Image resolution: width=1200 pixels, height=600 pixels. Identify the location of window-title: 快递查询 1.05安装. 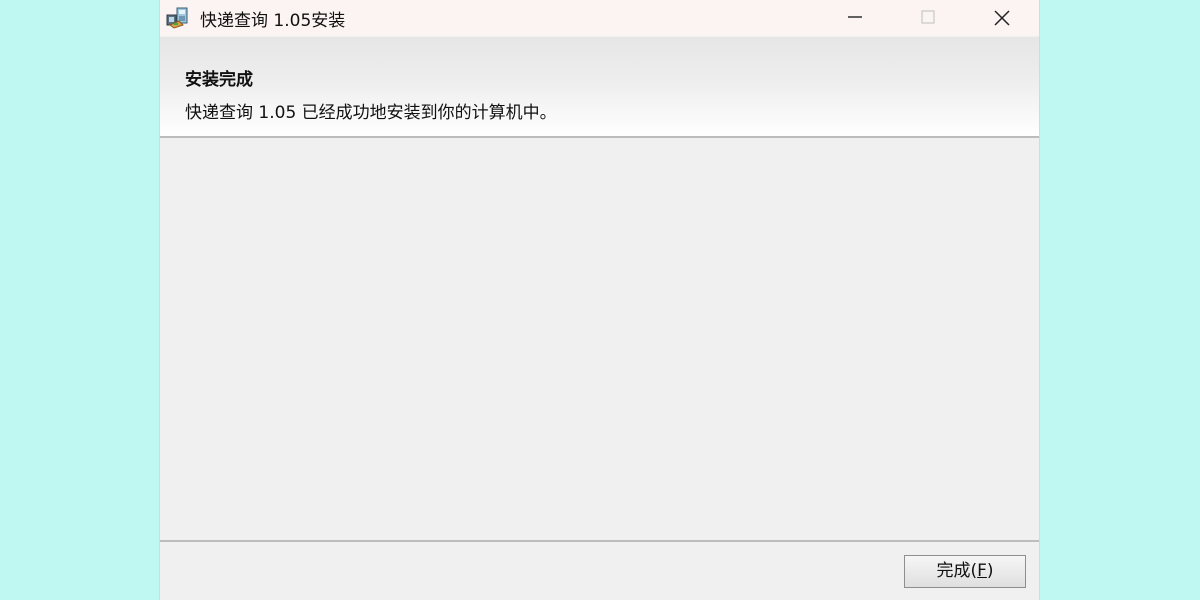
(273, 21).